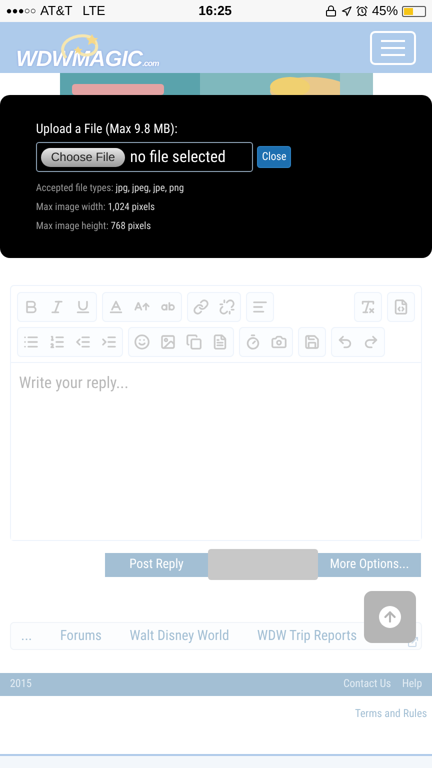  What do you see at coordinates (83, 157) in the screenshot?
I see `choose-file-button: Choose File` at bounding box center [83, 157].